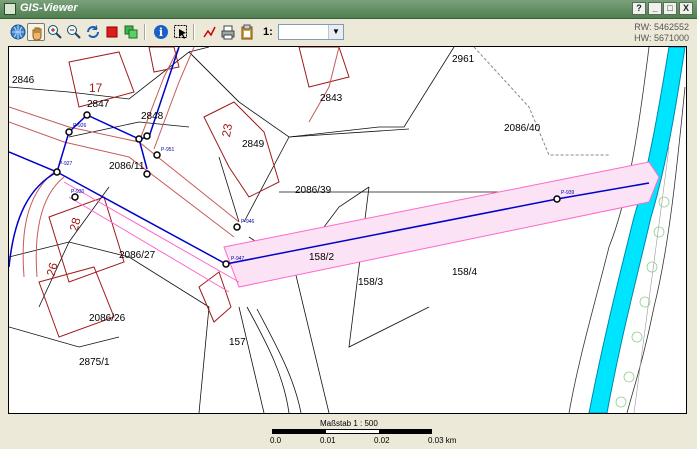  Describe the element at coordinates (23, 80) in the screenshot. I see `parcel-label: 2846` at that location.